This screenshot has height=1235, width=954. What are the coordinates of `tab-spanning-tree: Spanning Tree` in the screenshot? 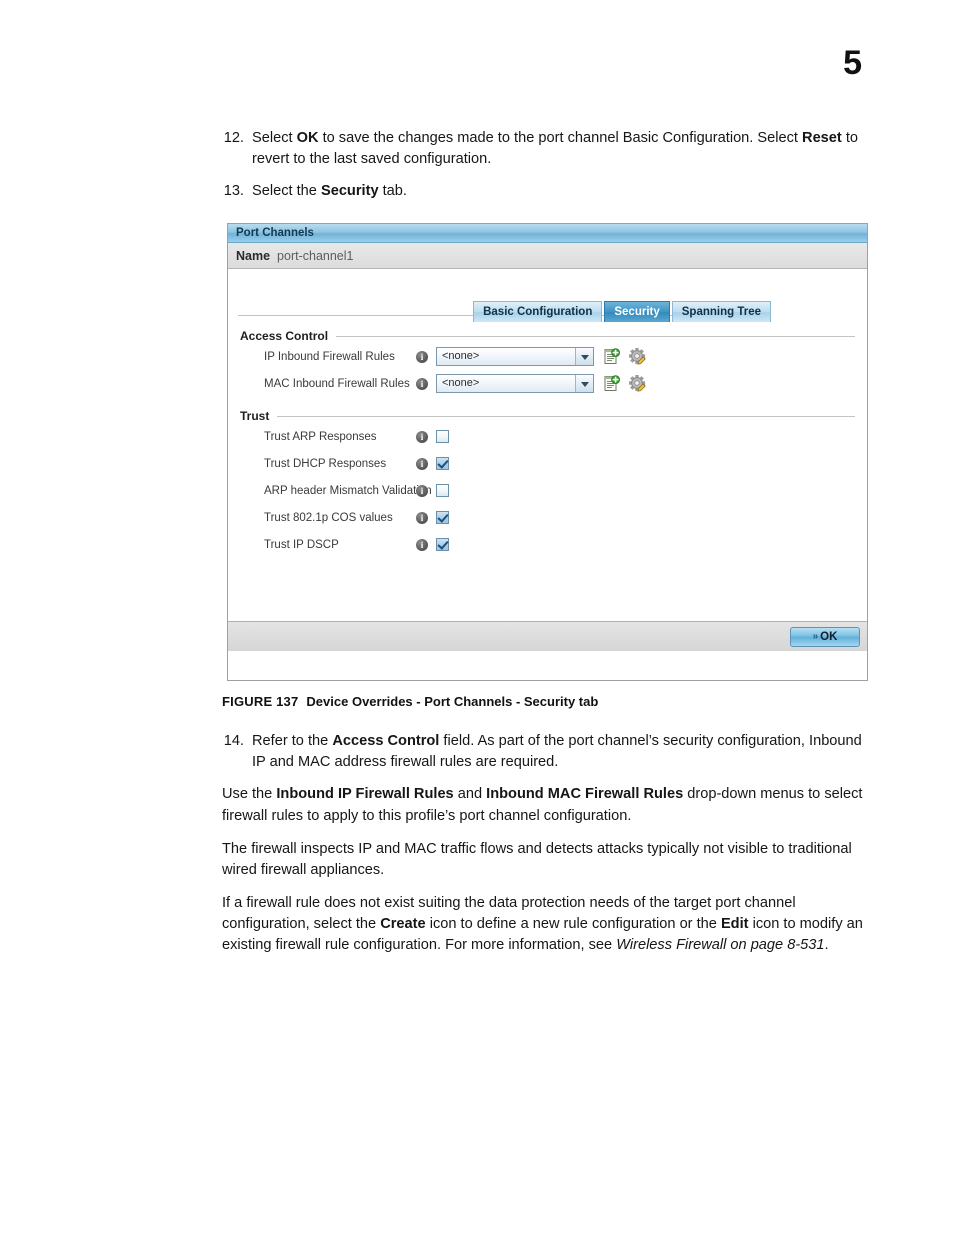 It's located at (721, 311).